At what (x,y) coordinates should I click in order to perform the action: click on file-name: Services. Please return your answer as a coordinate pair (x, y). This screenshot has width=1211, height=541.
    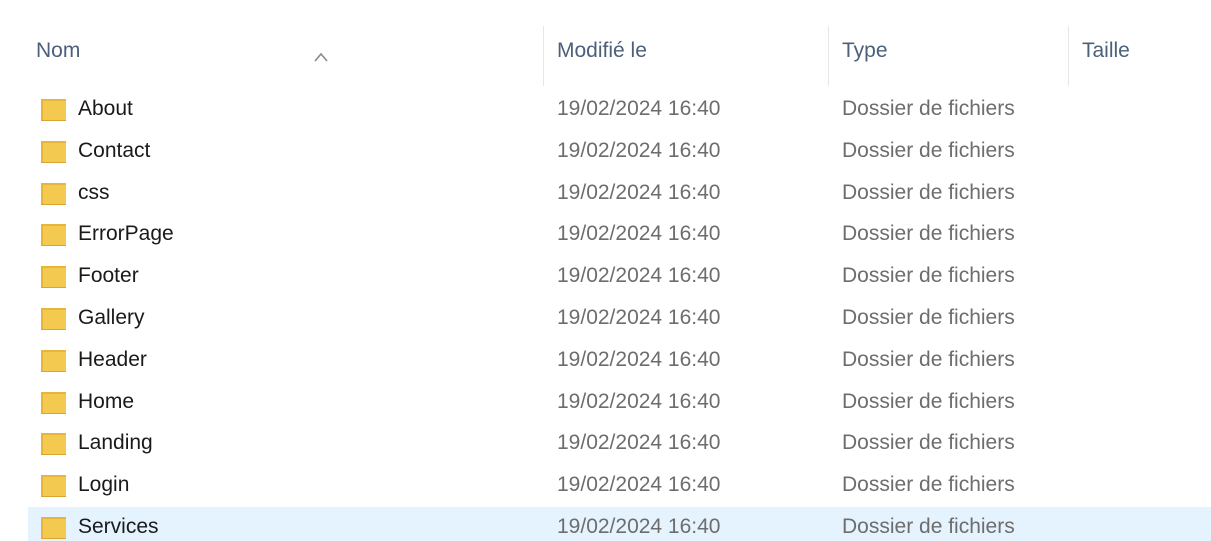
    Looking at the image, I should click on (118, 526).